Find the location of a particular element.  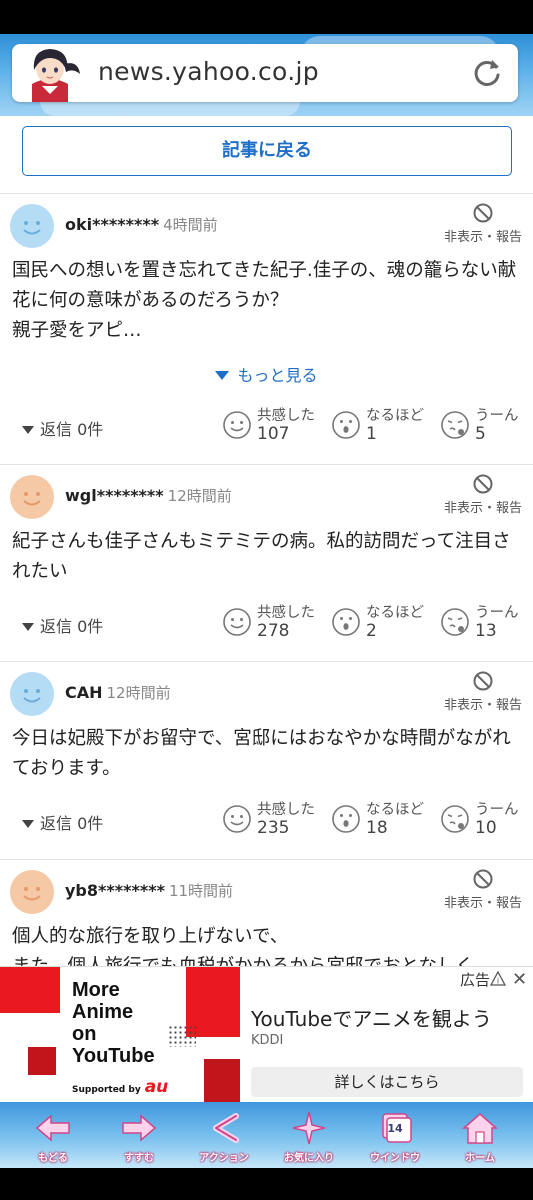

browser-toolbar: news.yahoo.co.jp is located at coordinates (266, 75).